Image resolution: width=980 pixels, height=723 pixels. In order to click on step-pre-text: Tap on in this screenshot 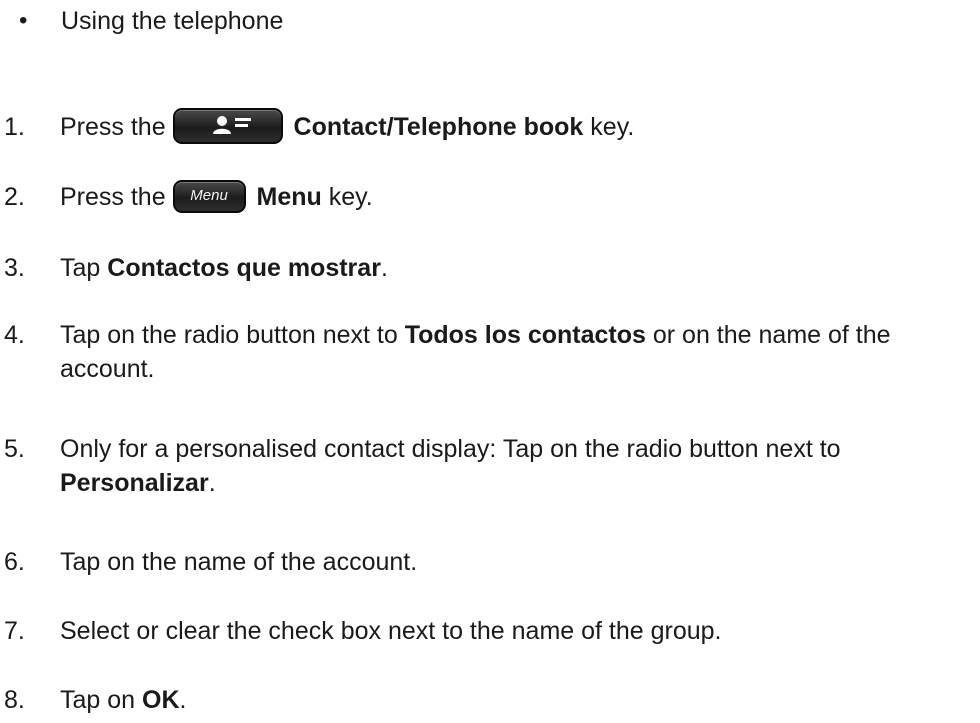, I will do `click(101, 700)`.